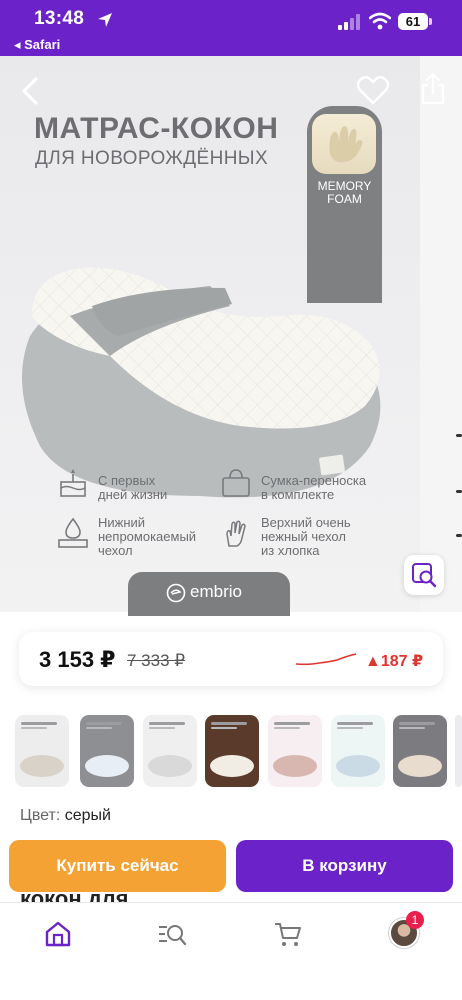 The image size is (462, 1000). I want to click on brand-tab: embrio, so click(209, 594).